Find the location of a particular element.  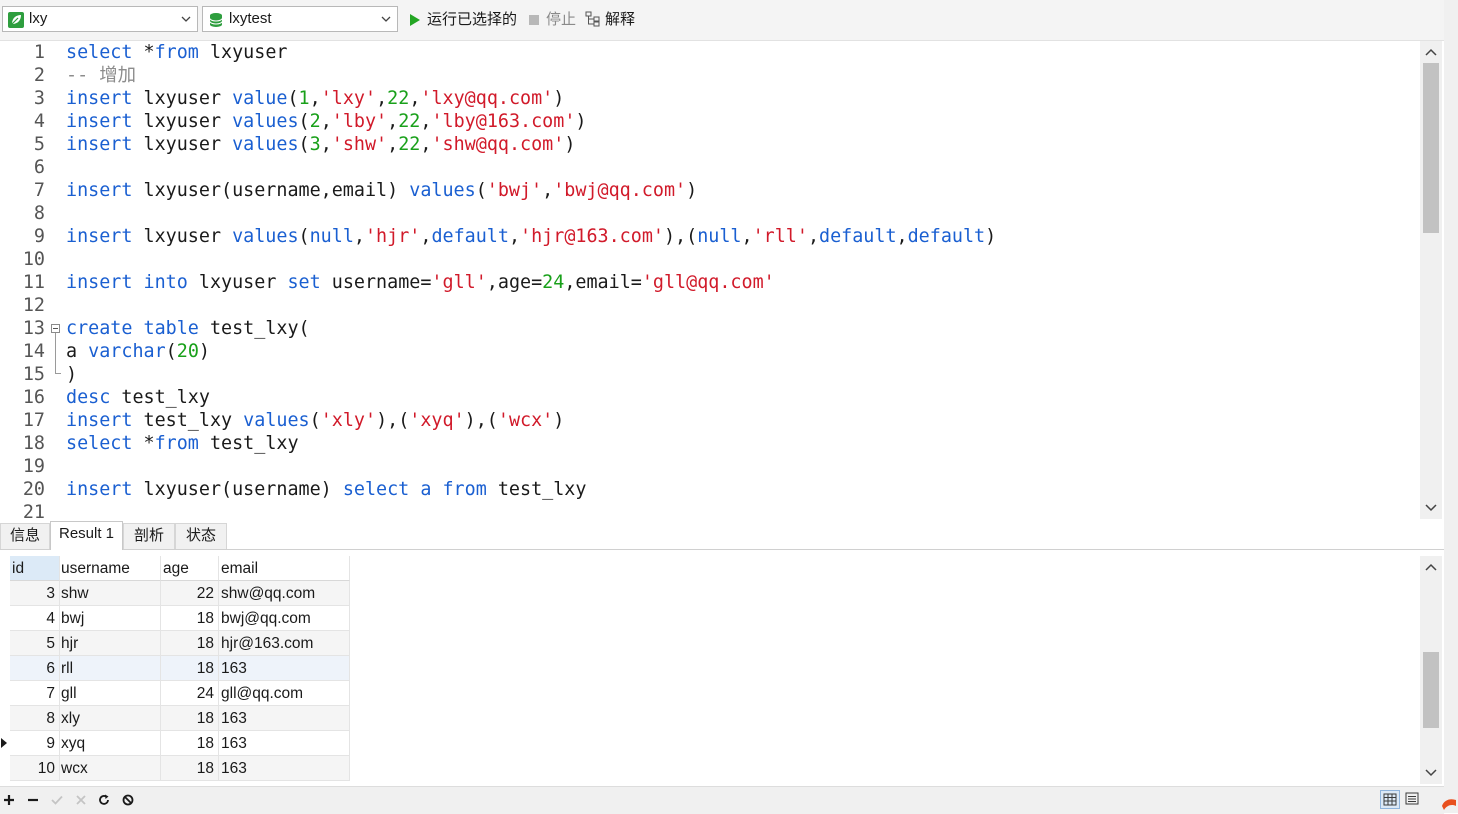

code-line: 10 is located at coordinates (710, 259).